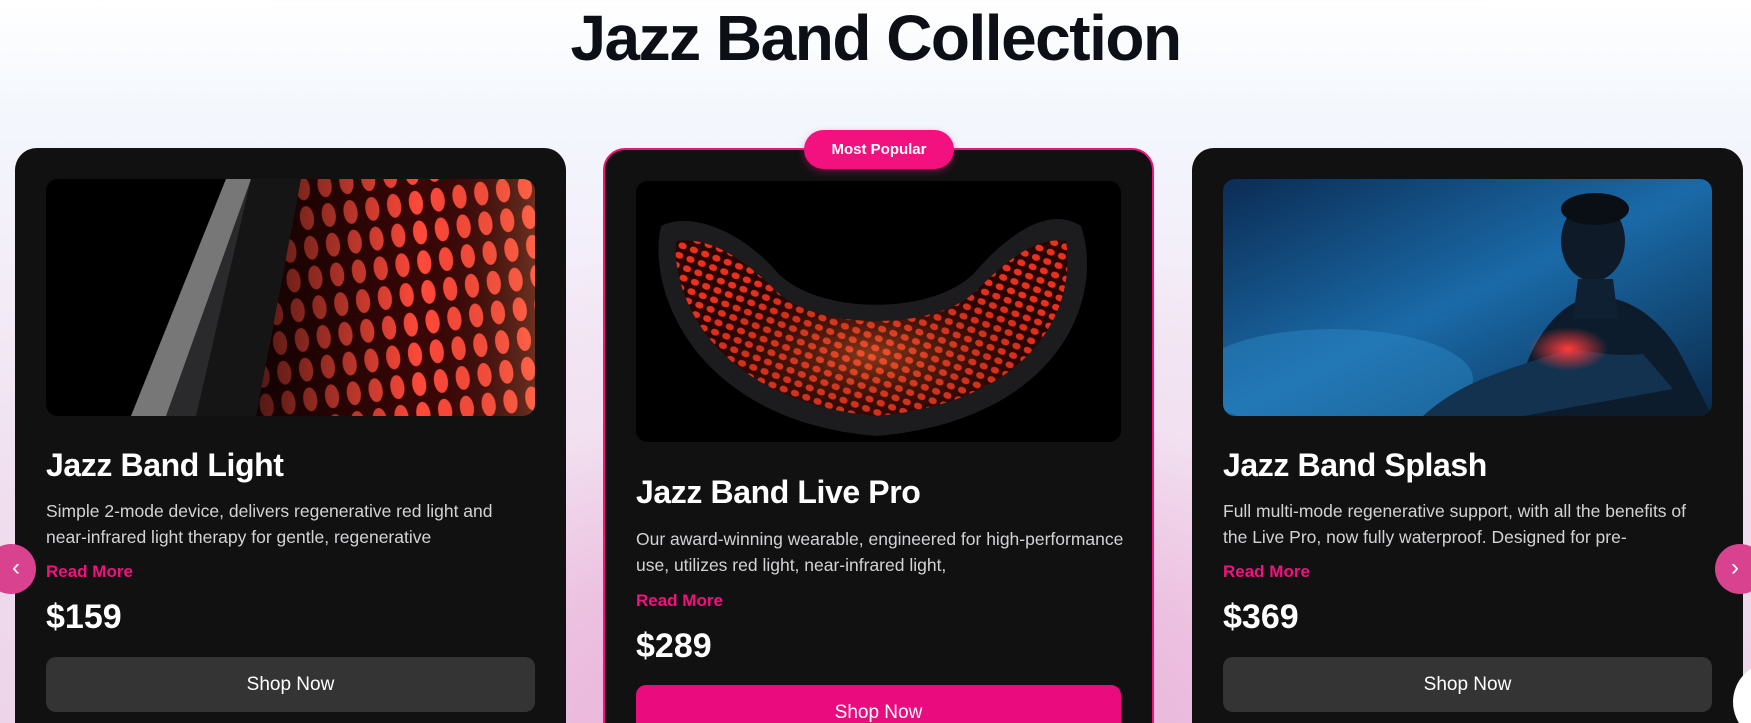 The image size is (1751, 723). I want to click on most-popular-badge: Most Popular, so click(879, 149).